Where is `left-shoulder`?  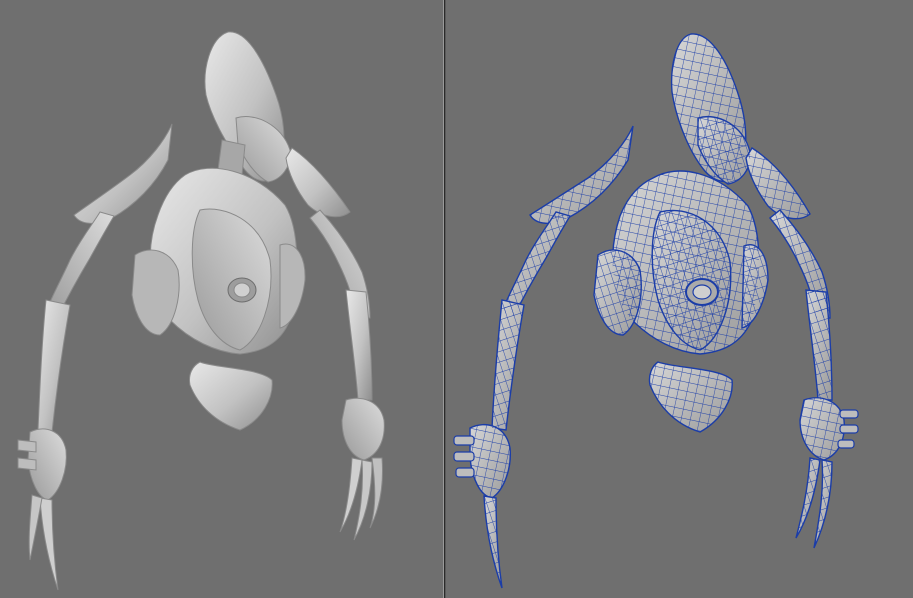
left-shoulder is located at coordinates (123, 173).